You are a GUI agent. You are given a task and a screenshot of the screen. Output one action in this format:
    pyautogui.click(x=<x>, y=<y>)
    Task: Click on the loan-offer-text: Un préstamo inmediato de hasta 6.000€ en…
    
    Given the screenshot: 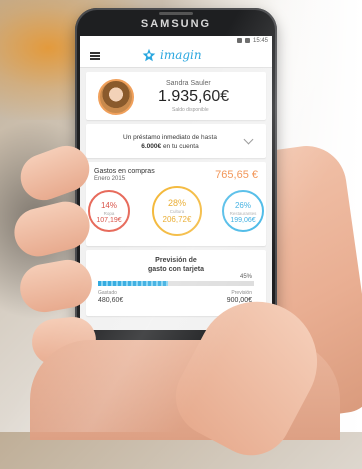 What is the action you would take?
    pyautogui.click(x=170, y=142)
    